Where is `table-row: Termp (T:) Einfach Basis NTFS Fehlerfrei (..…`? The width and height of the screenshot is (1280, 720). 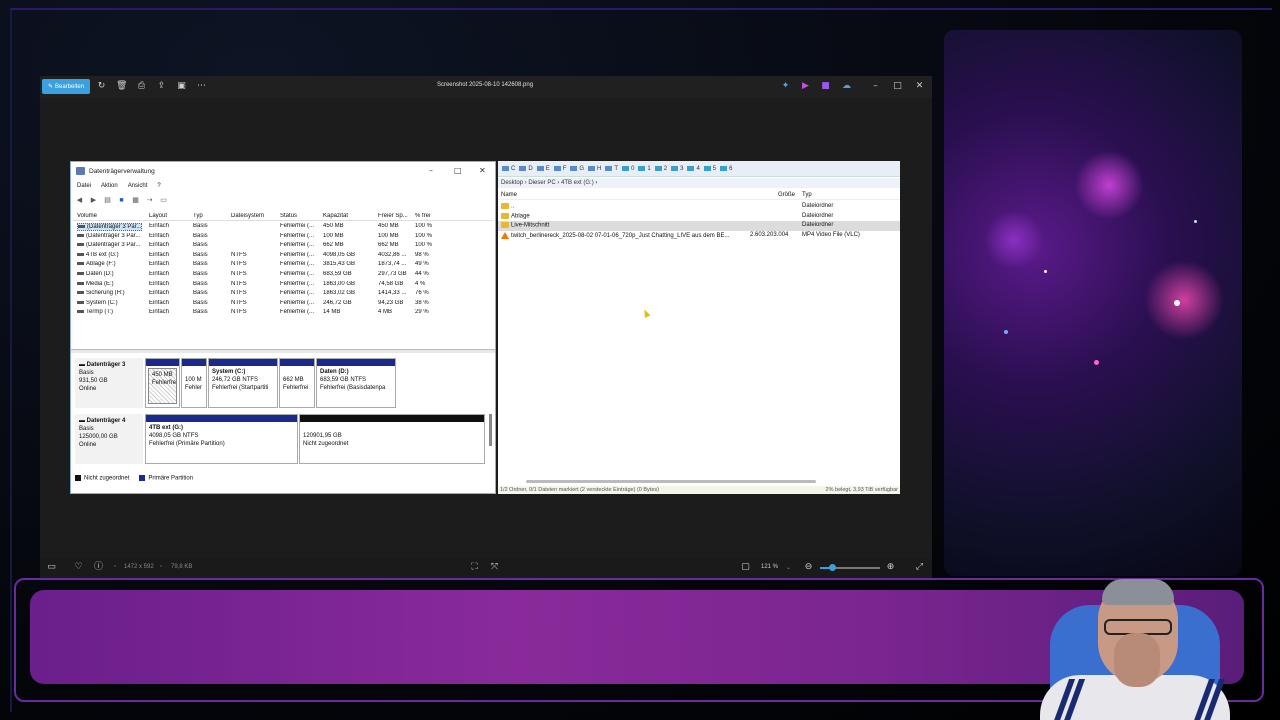 table-row: Termp (T:) Einfach Basis NTFS Fehlerfrei (..… is located at coordinates (283, 313).